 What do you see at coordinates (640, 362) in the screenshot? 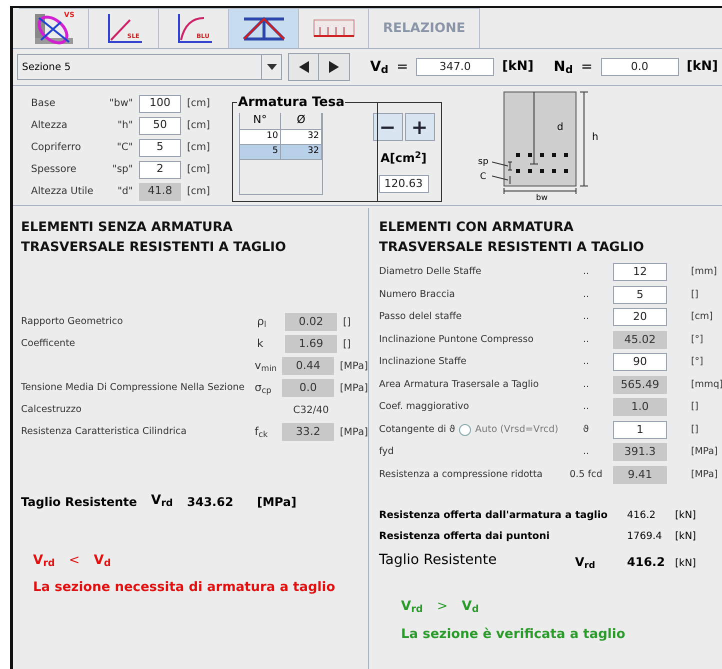
I see `value-field: 90` at bounding box center [640, 362].